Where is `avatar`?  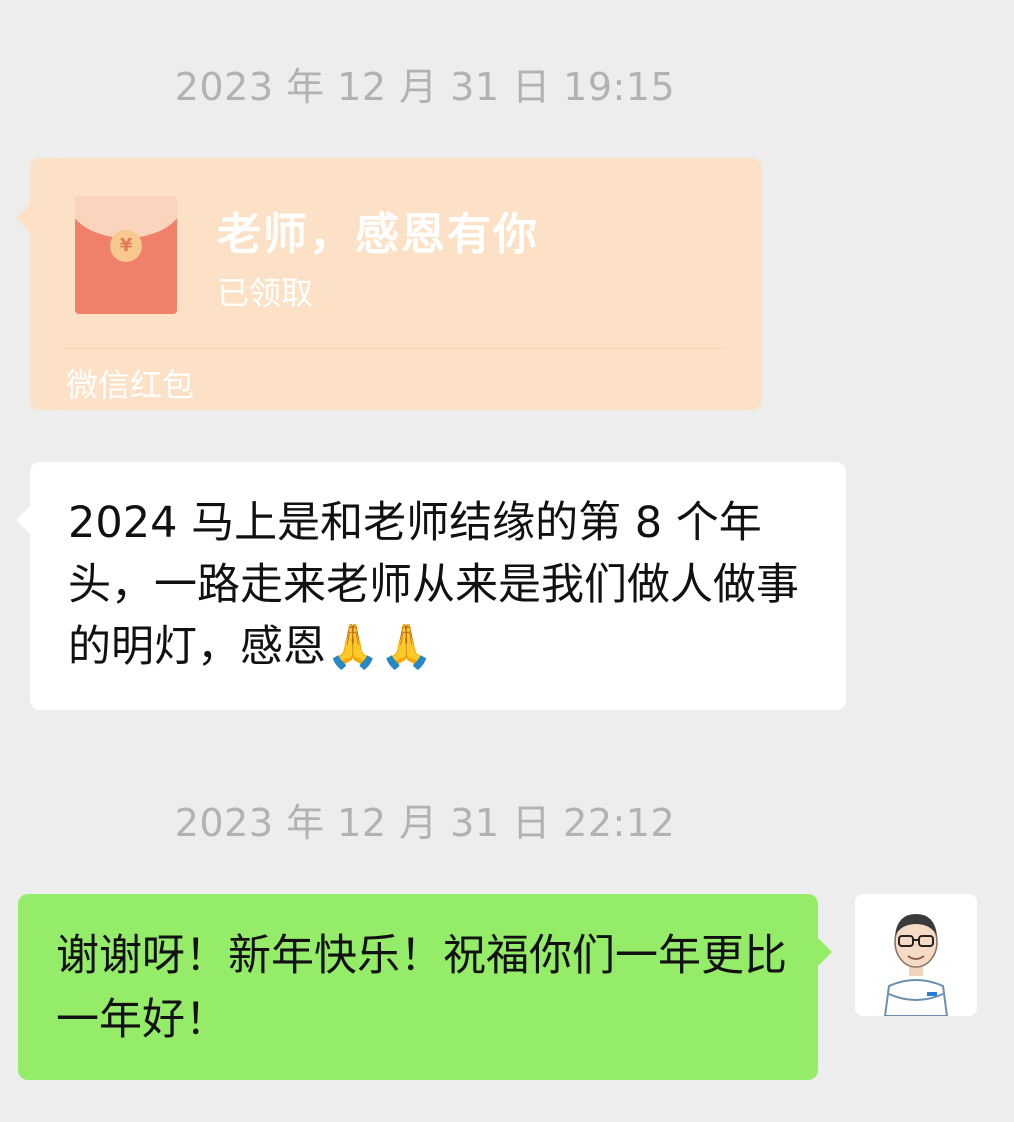 avatar is located at coordinates (916, 955).